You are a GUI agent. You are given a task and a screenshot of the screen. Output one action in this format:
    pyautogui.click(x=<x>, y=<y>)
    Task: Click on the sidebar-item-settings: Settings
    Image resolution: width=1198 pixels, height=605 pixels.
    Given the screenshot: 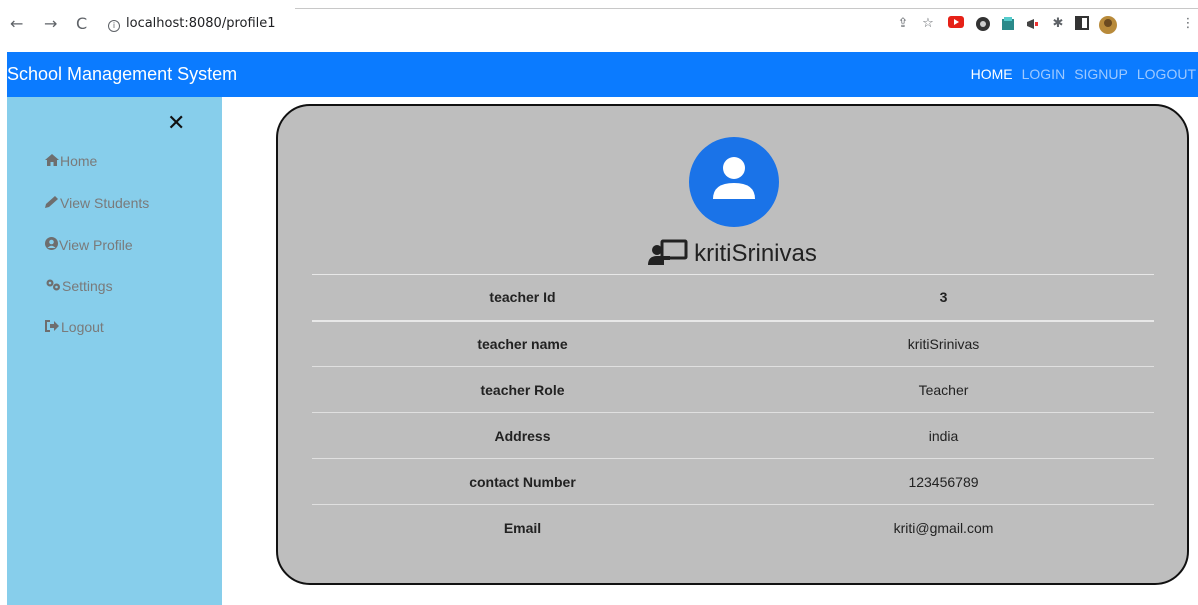 What is the action you would take?
    pyautogui.click(x=79, y=286)
    